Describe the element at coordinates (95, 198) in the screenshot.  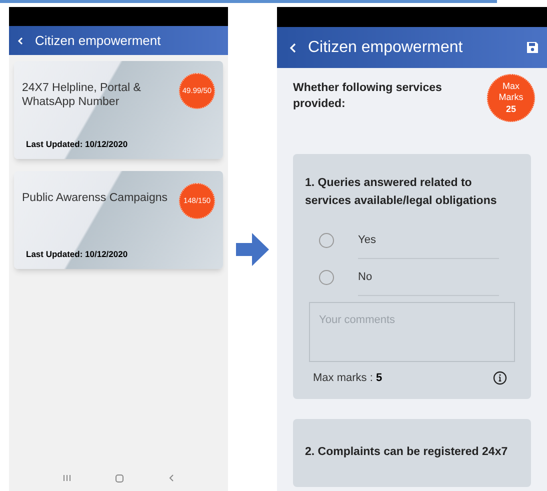
I see `card-title: Public Awarenss Campaigns` at that location.